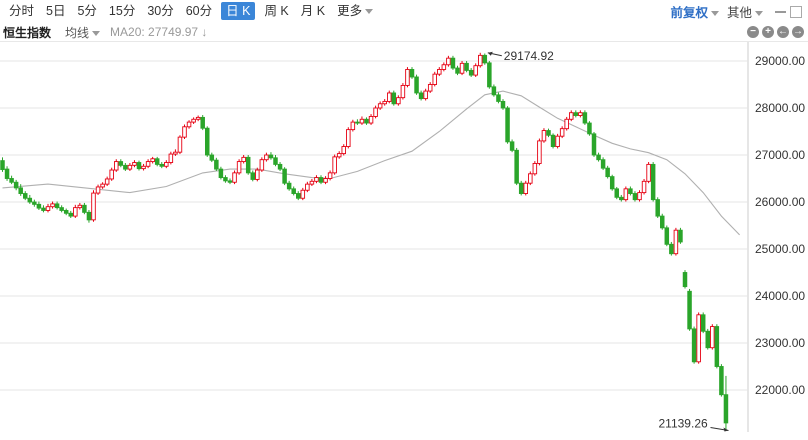 The width and height of the screenshot is (808, 440). Describe the element at coordinates (683, 423) in the screenshot. I see `low-annotation-label: 21139.26` at that location.